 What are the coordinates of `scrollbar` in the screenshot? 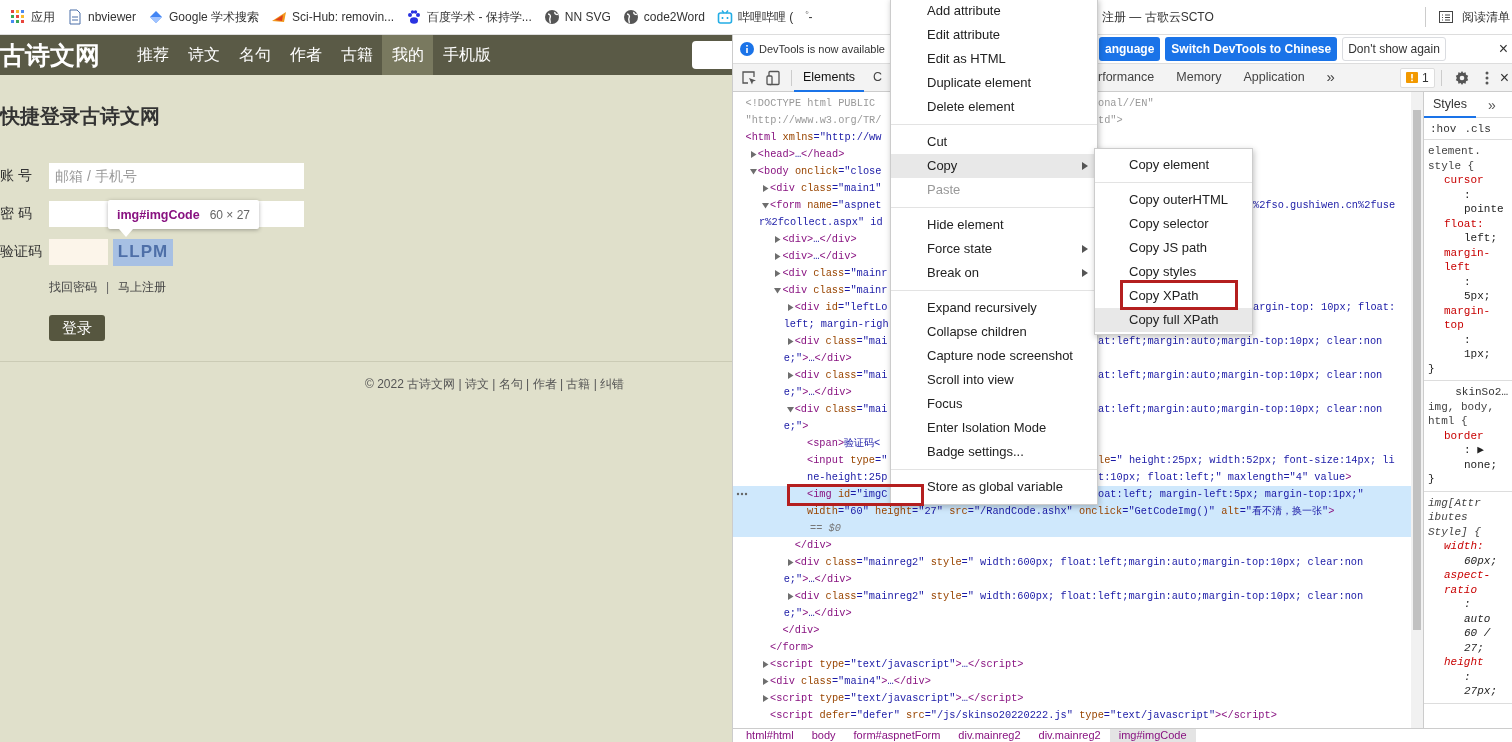 It's located at (1417, 410).